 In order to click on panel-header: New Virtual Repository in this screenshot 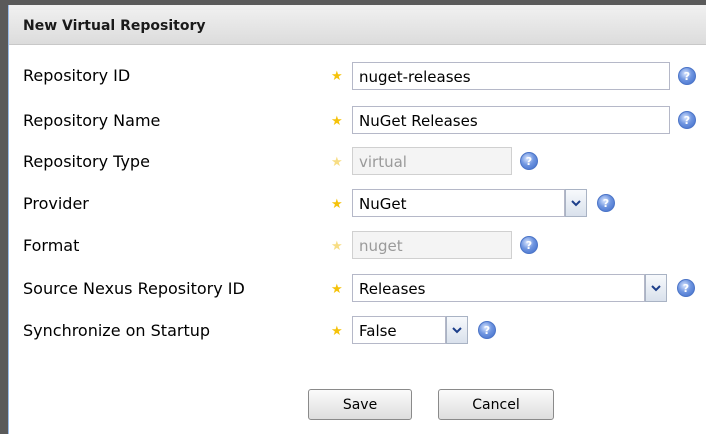, I will do `click(357, 25)`.